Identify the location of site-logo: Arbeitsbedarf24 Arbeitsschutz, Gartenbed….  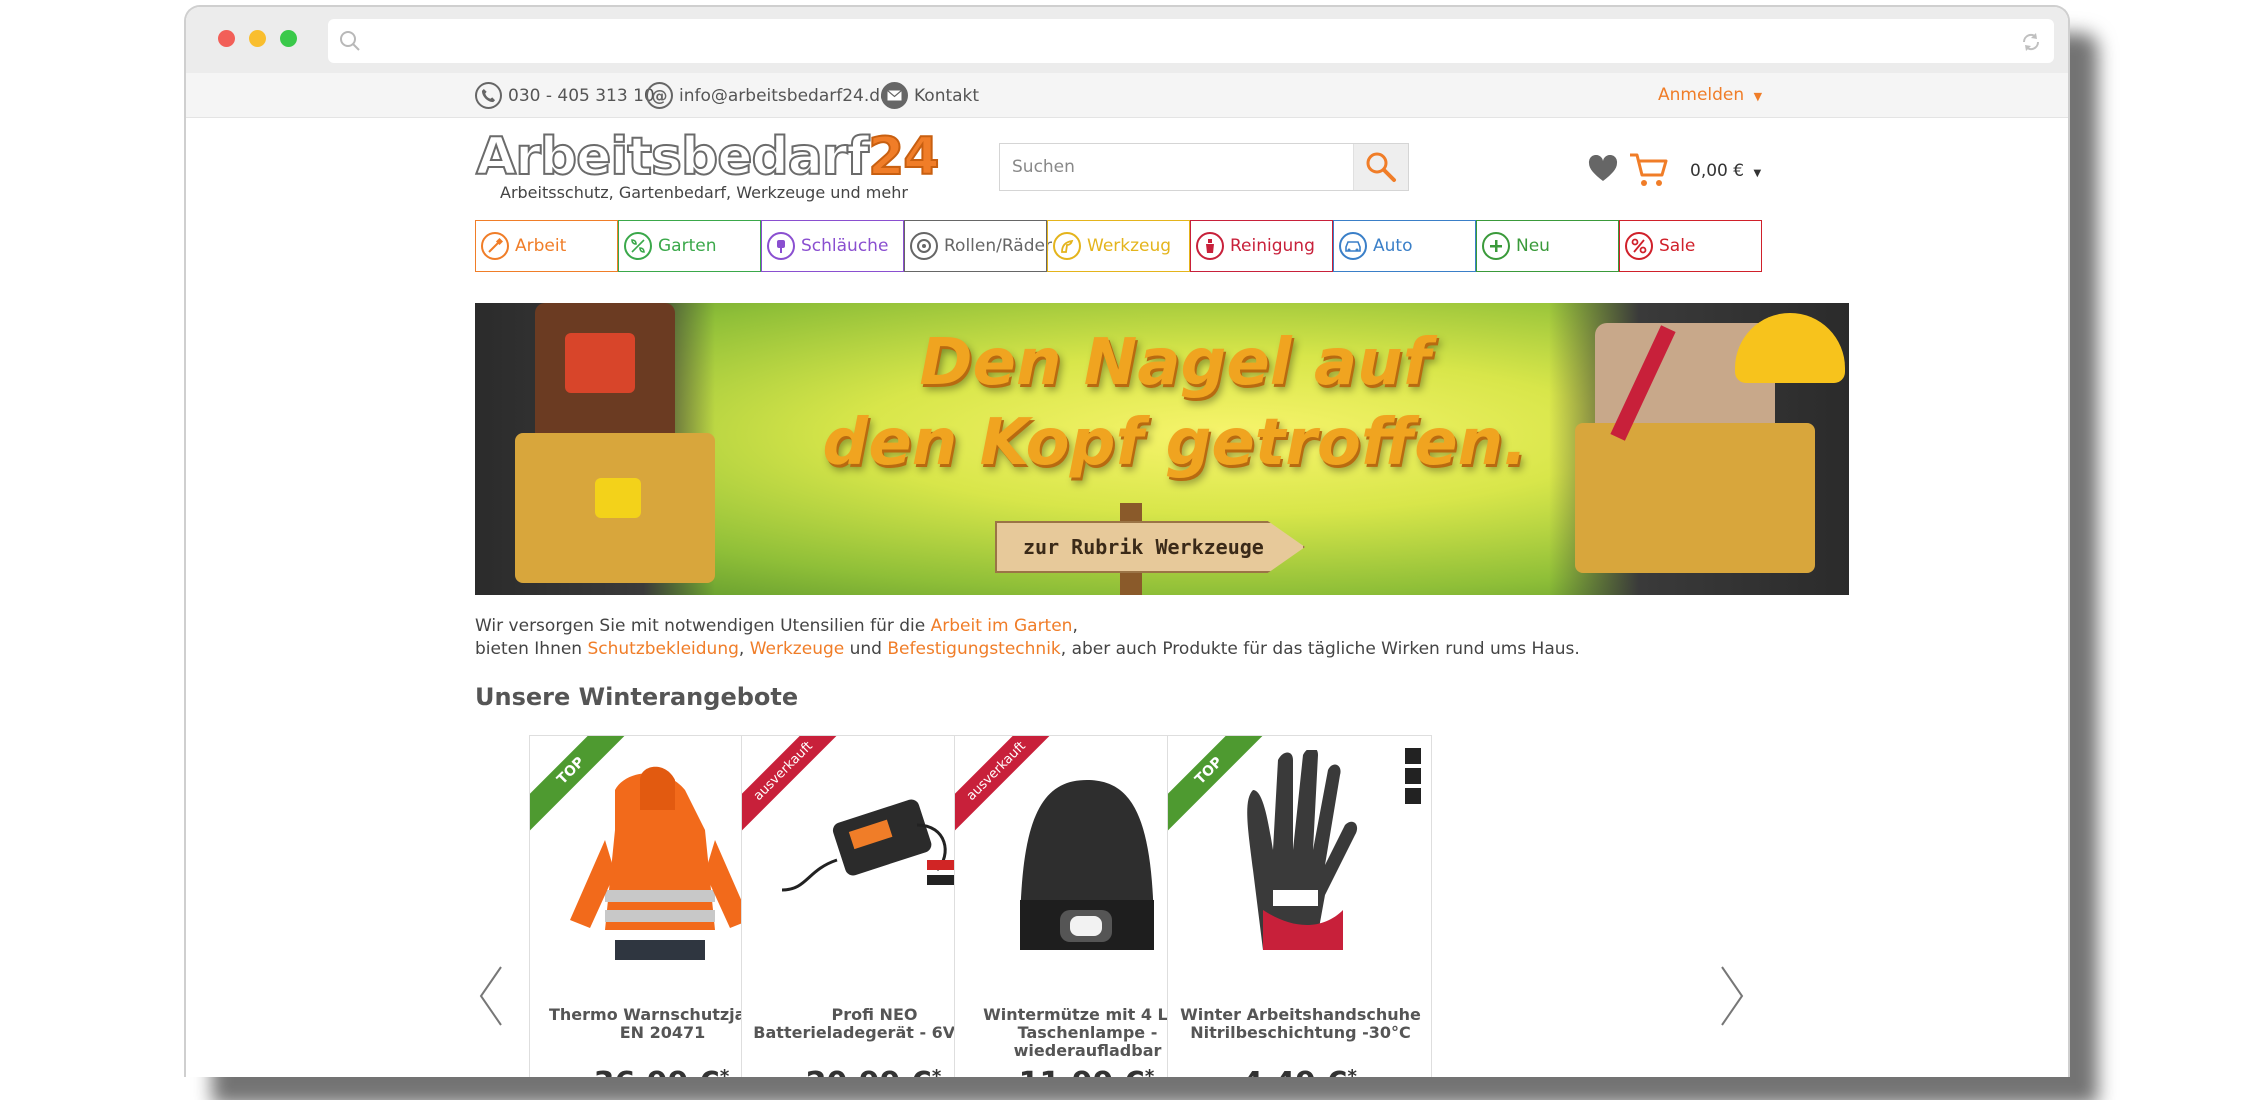
(707, 166).